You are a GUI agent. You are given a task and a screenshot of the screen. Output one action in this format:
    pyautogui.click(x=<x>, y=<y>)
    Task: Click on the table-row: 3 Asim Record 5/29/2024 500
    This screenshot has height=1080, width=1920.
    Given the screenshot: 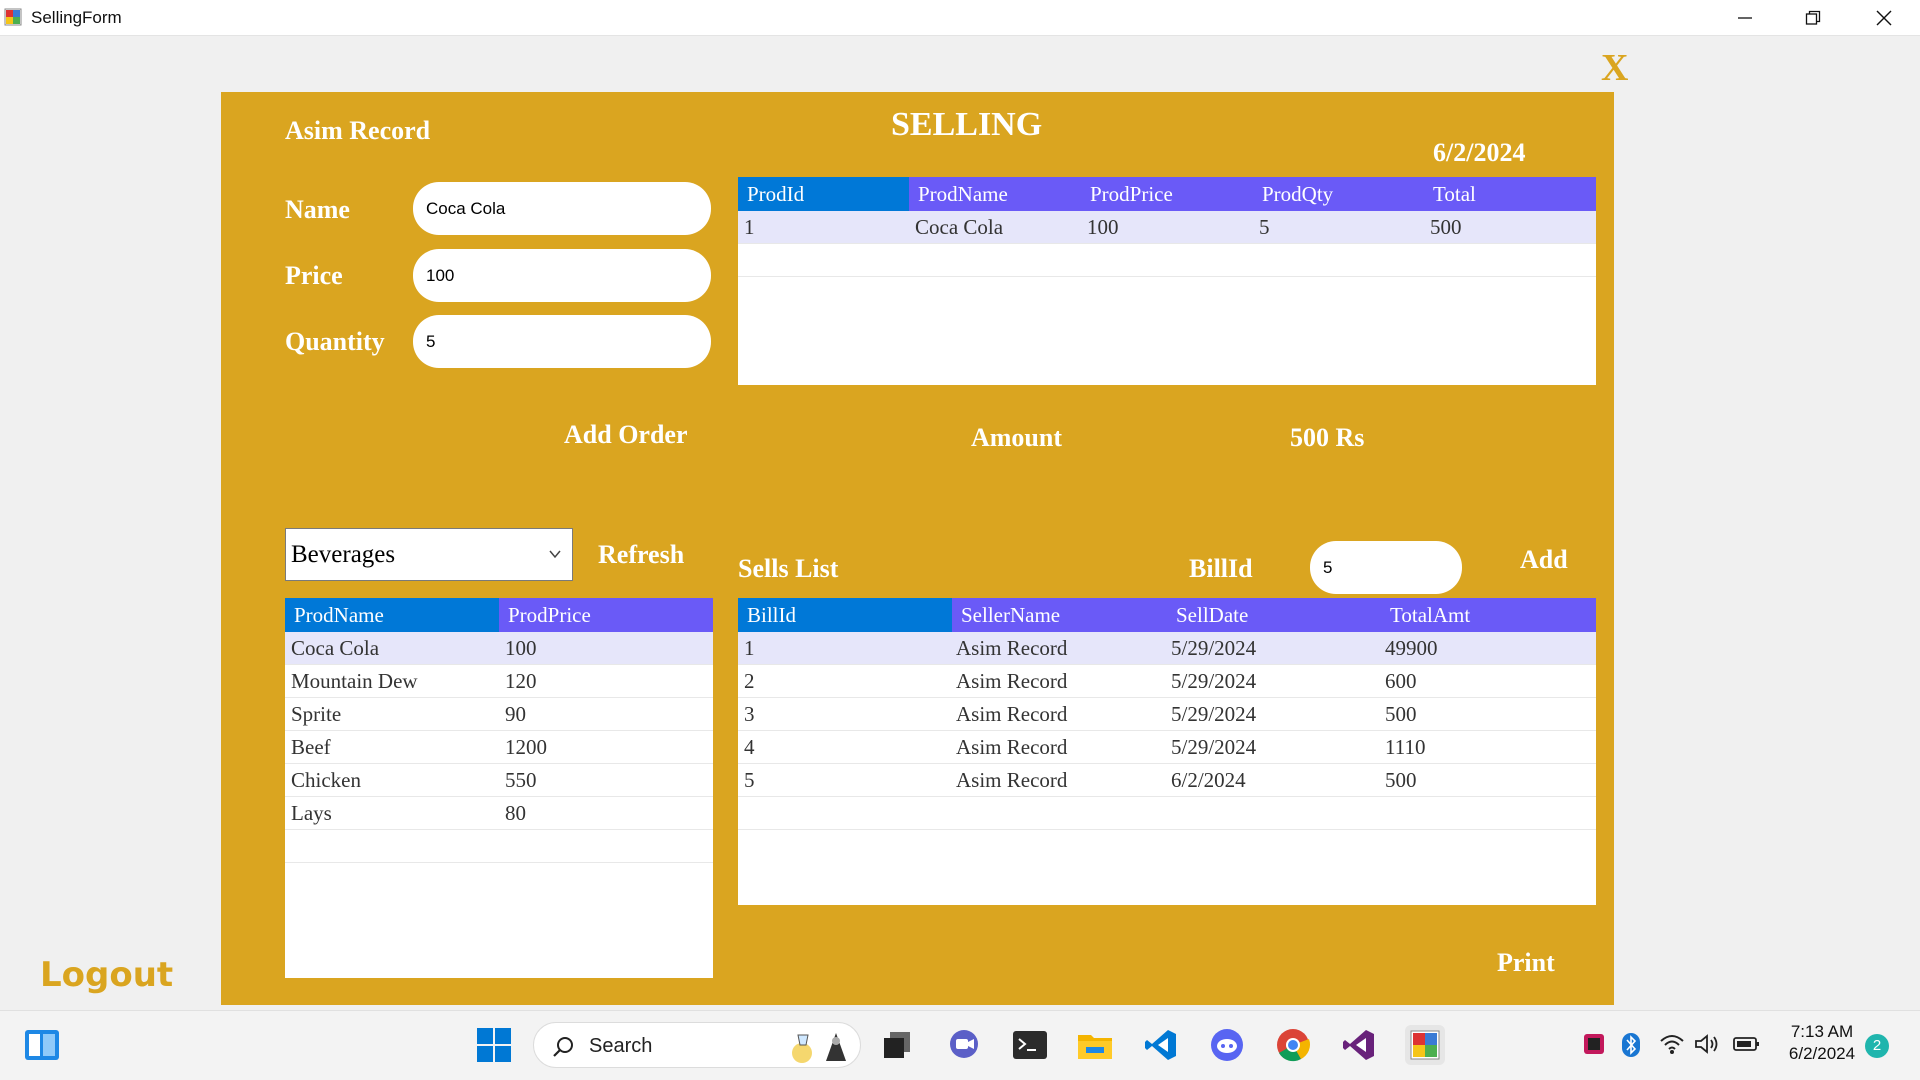 What is the action you would take?
    pyautogui.click(x=1167, y=714)
    